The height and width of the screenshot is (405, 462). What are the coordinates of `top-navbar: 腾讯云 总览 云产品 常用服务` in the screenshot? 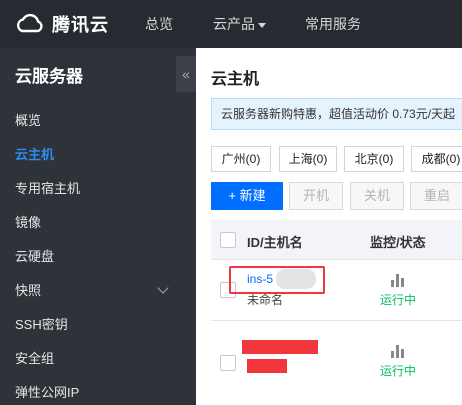 It's located at (231, 24).